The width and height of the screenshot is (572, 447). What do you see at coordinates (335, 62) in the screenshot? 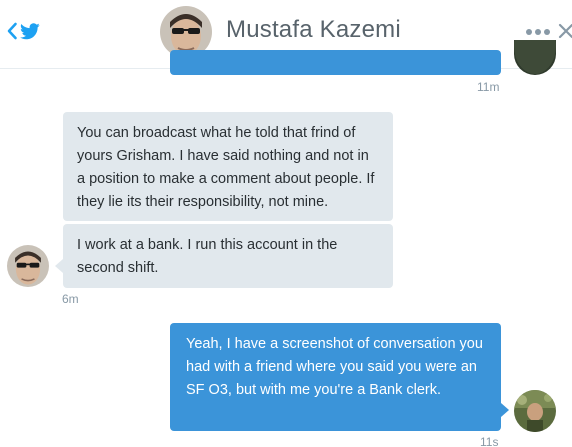
I see `message-bubble-outgoing` at bounding box center [335, 62].